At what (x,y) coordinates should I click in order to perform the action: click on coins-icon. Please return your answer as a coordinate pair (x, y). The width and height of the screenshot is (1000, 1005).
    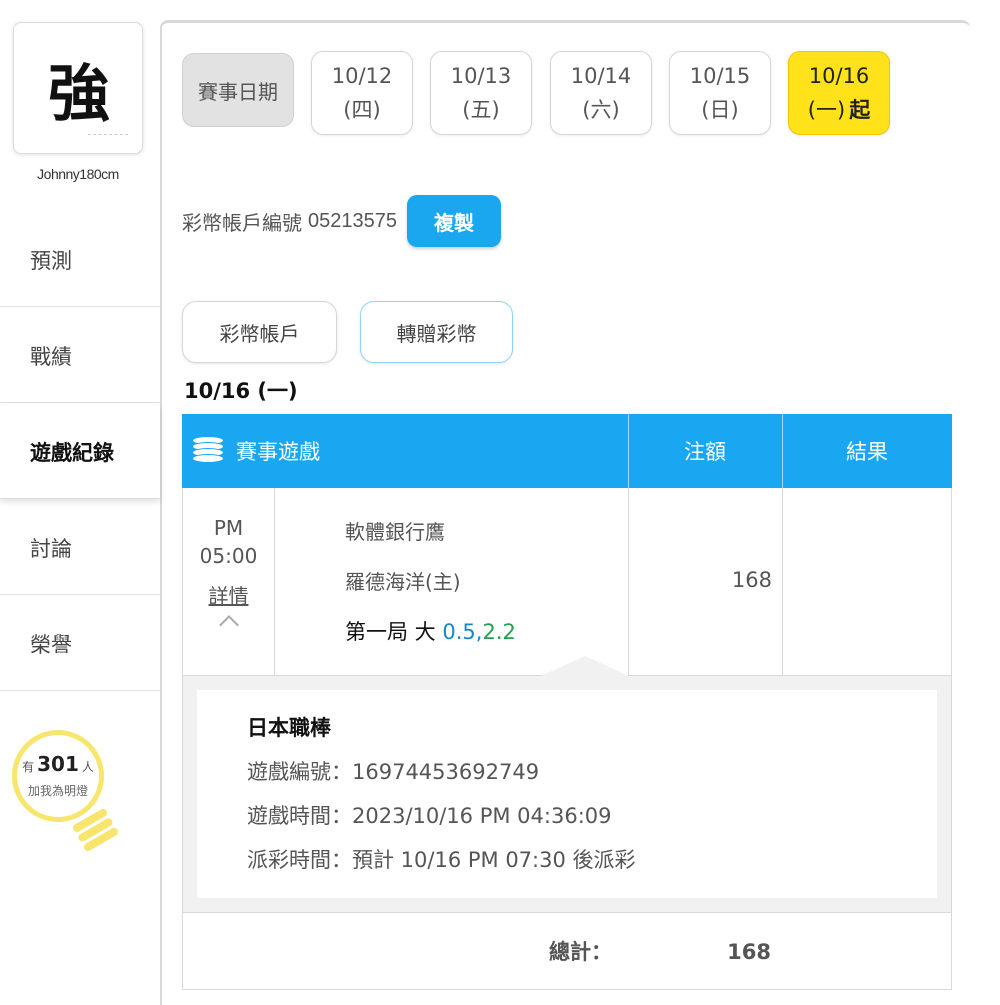
    Looking at the image, I should click on (208, 451).